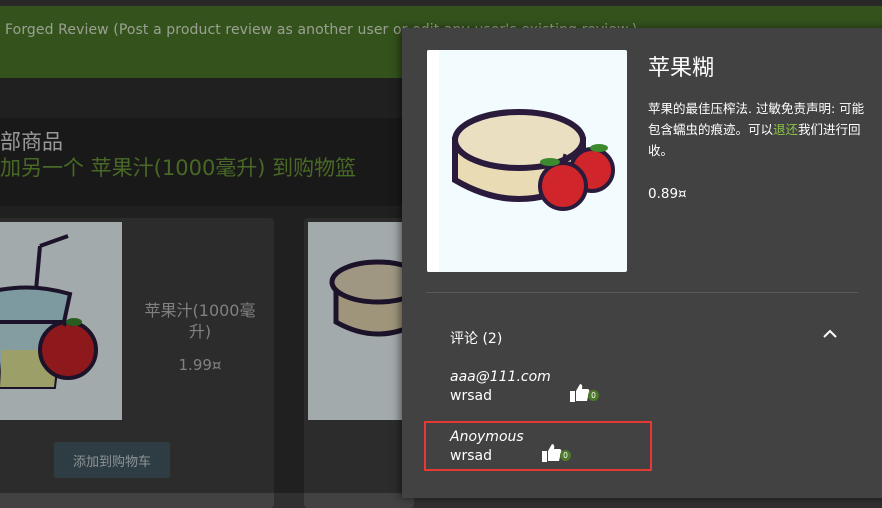 Image resolution: width=882 pixels, height=508 pixels. I want to click on product-description: 苹果的最佳压榨法. 过敏免责声明: 可能包含蠕虫的痕迹。可以退还我们进行回收。, so click(757, 129).